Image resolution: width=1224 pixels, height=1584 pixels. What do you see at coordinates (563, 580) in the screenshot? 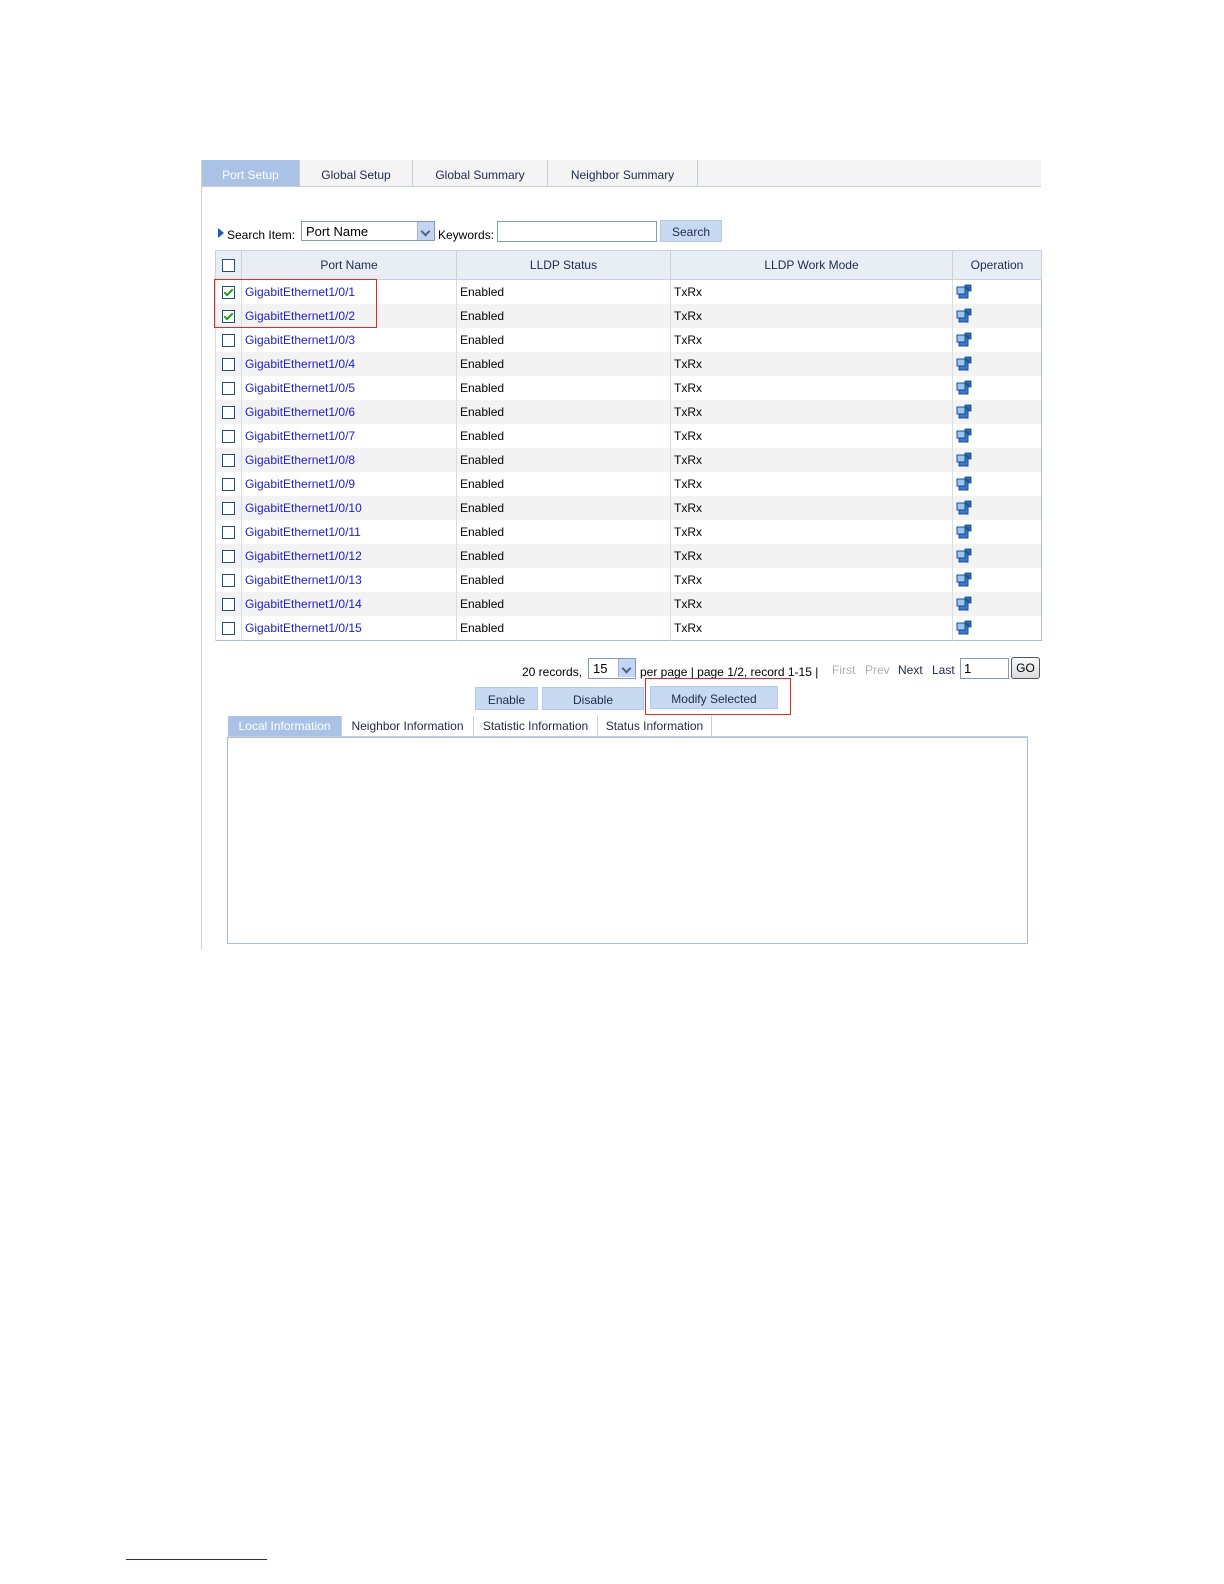
I see `lldp-status-cell: Enabled` at bounding box center [563, 580].